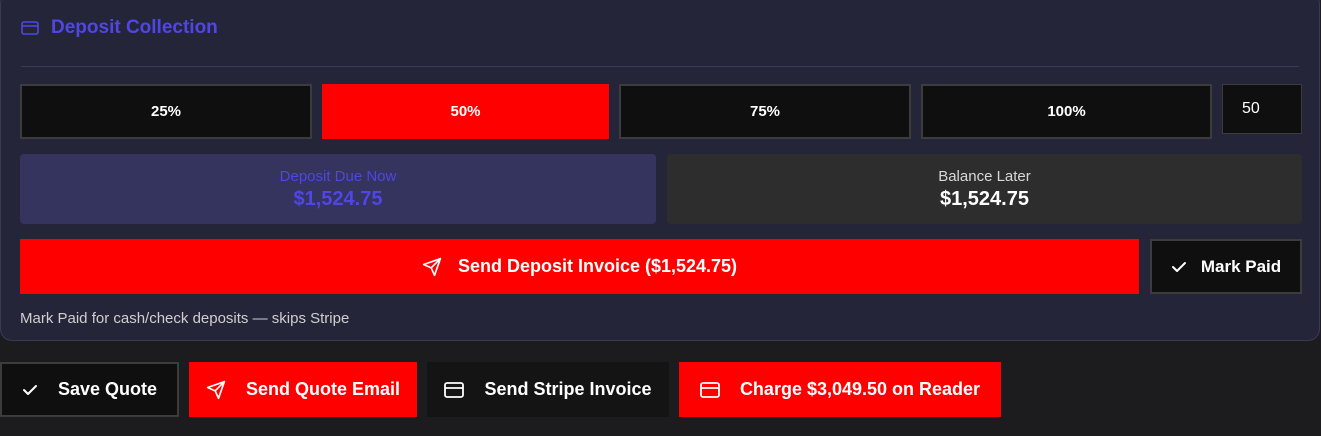 This screenshot has width=1321, height=436. Describe the element at coordinates (338, 176) in the screenshot. I see `deposit-due-label: Deposit Due Now` at that location.